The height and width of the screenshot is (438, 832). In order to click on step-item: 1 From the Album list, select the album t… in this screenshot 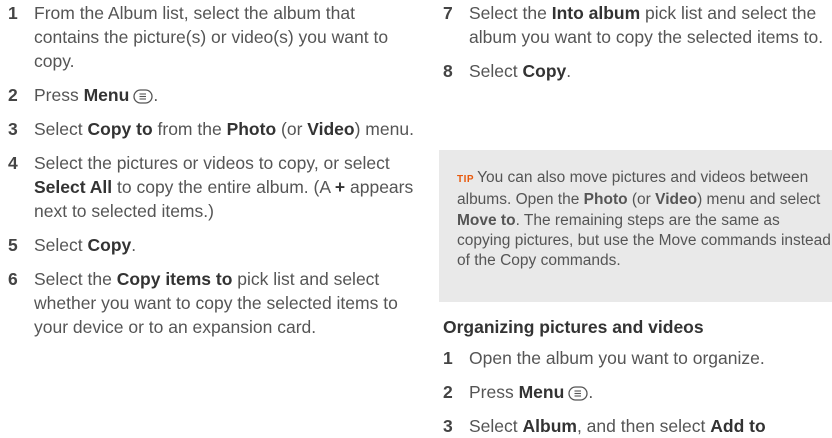, I will do `click(213, 37)`.